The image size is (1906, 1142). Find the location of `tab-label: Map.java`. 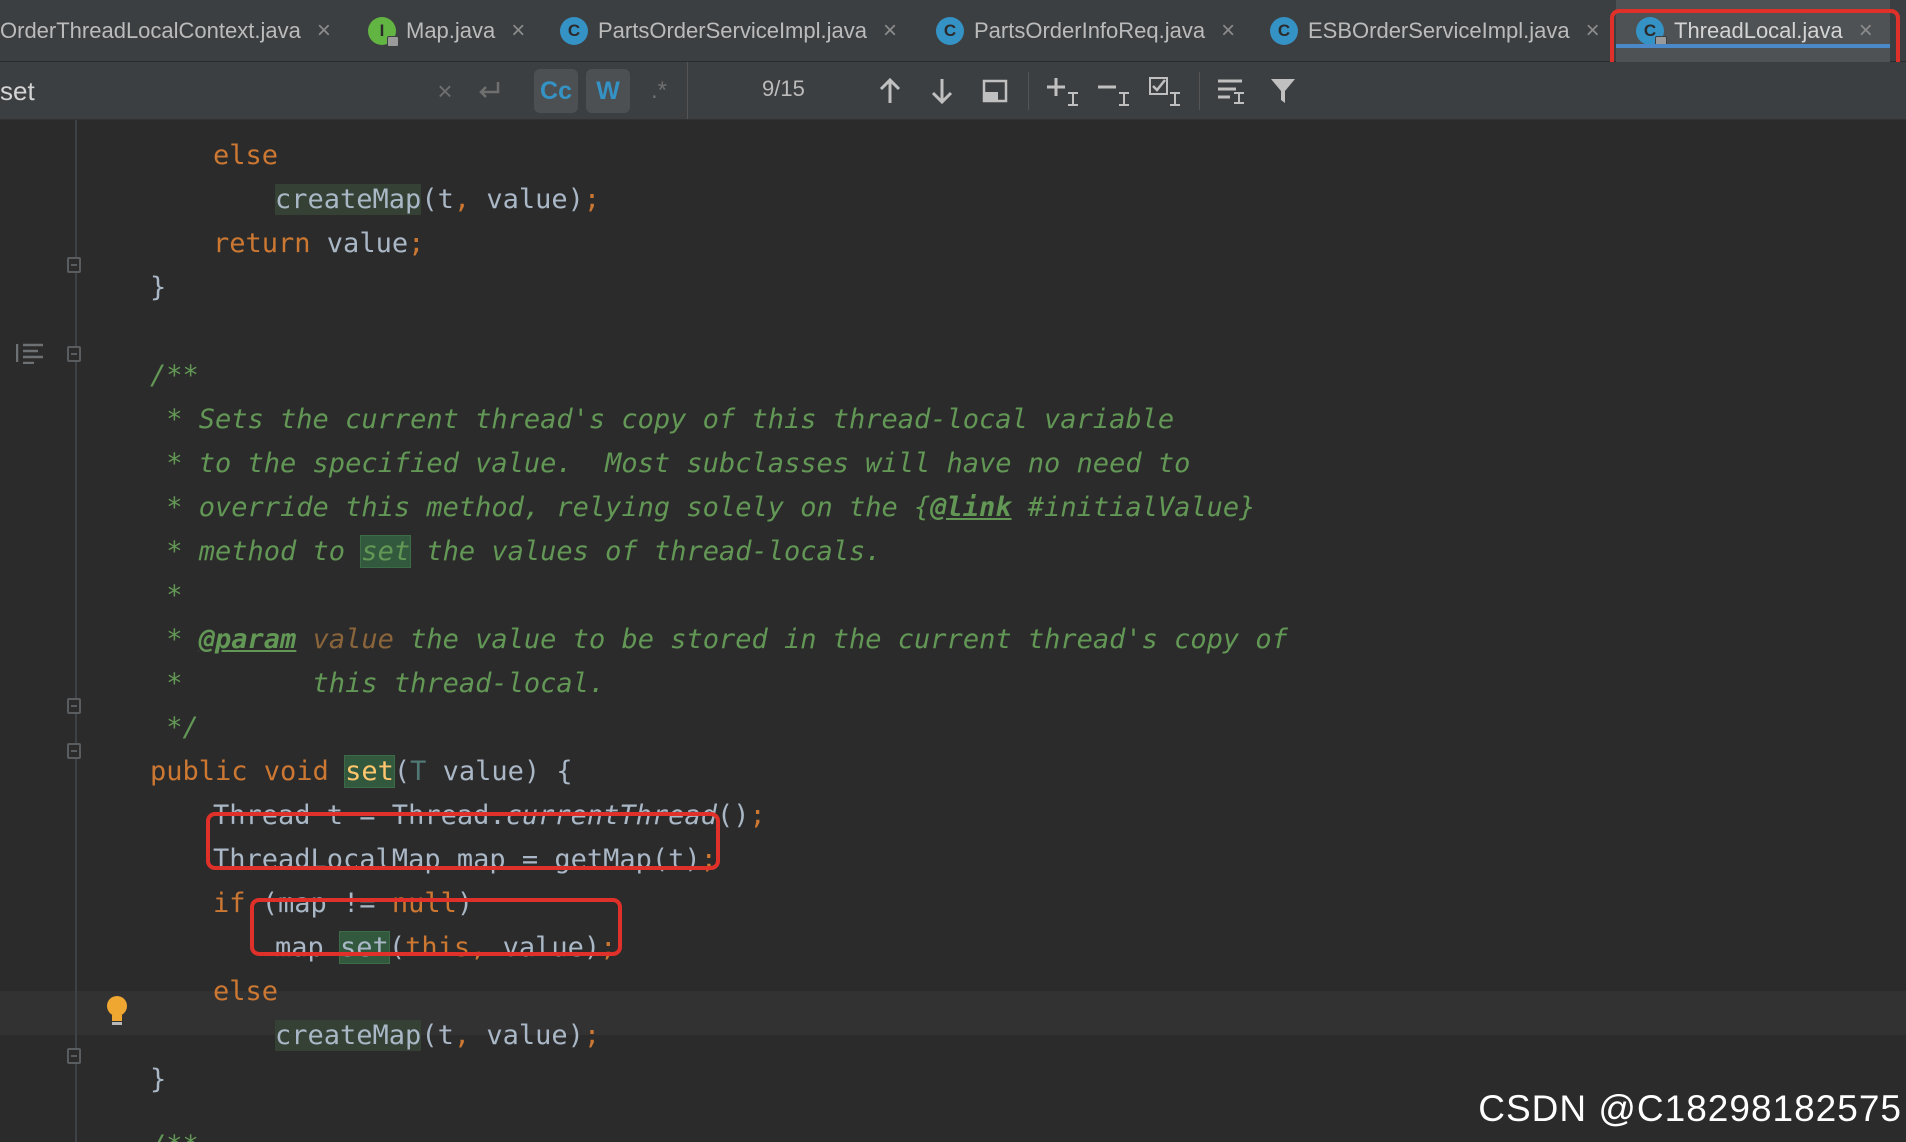

tab-label: Map.java is located at coordinates (451, 30).